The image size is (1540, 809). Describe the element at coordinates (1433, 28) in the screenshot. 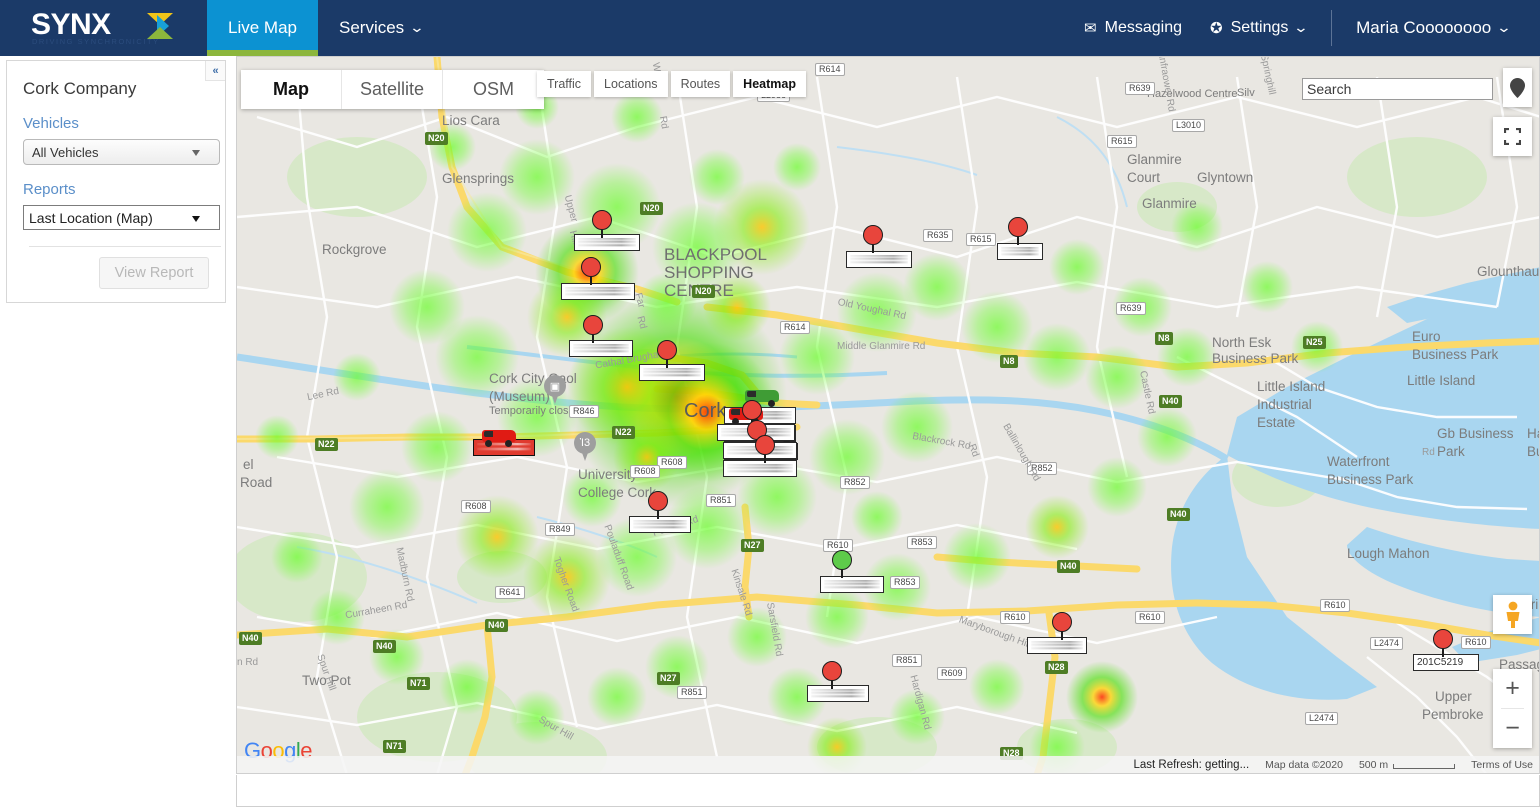

I see `user-menu: Maria Coooooooo ⌄` at that location.